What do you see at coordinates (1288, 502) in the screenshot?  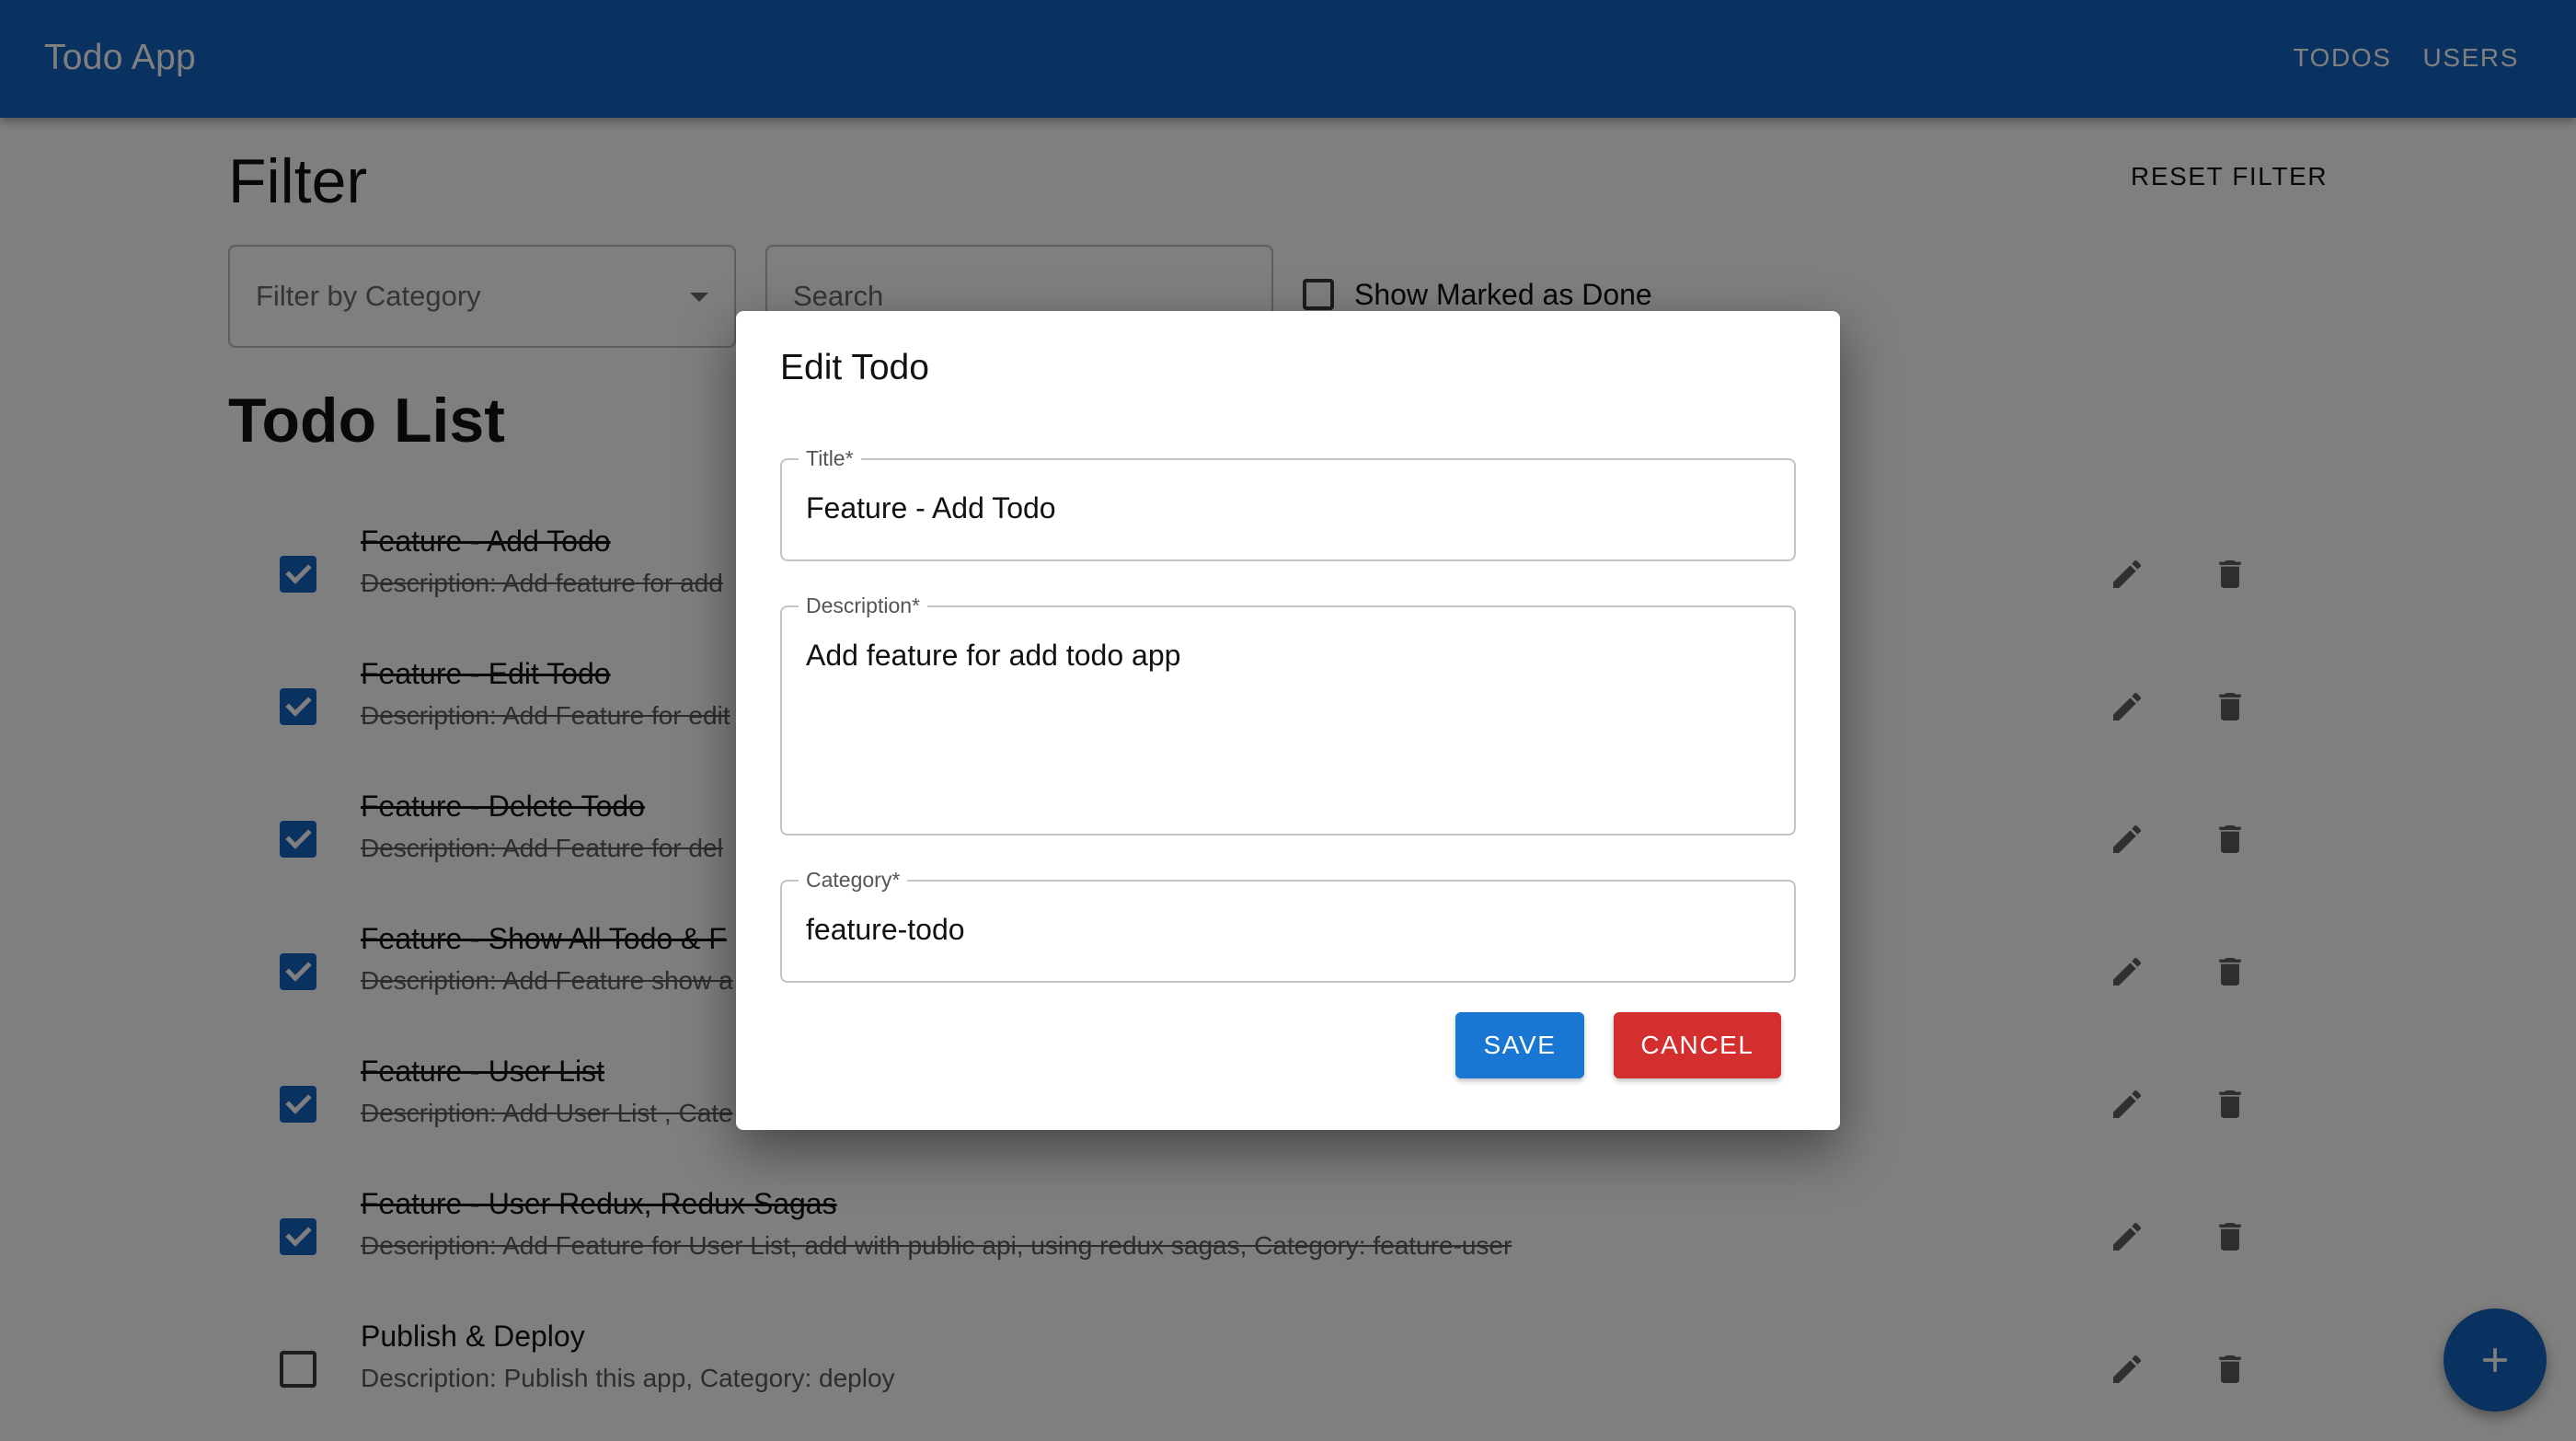 I see `title-field: Title* Feature - Add Todo` at bounding box center [1288, 502].